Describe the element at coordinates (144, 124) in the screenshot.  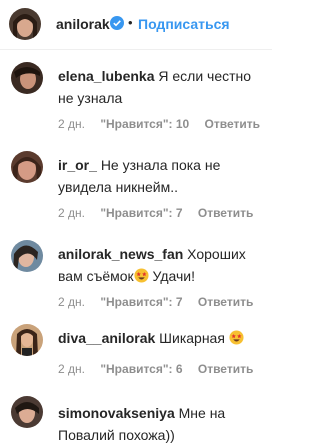
I see `comment-likes: "Нравится": 10` at that location.